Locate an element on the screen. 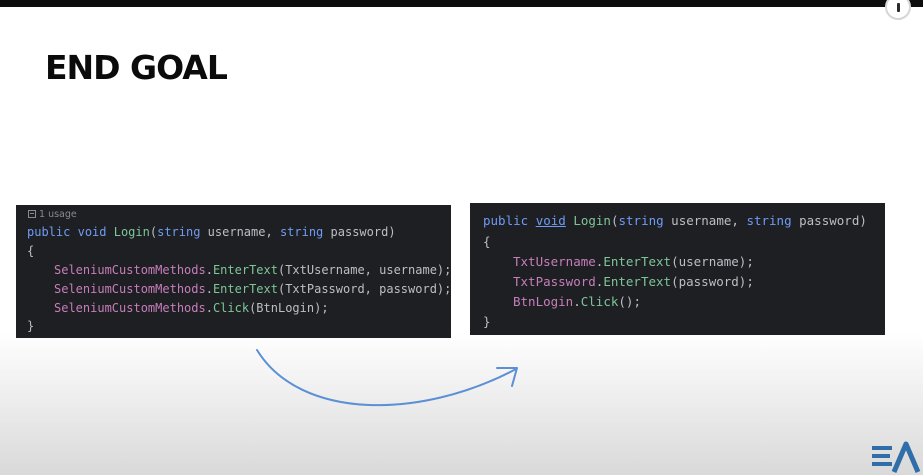  slide-title: END GOAL is located at coordinates (136, 67).